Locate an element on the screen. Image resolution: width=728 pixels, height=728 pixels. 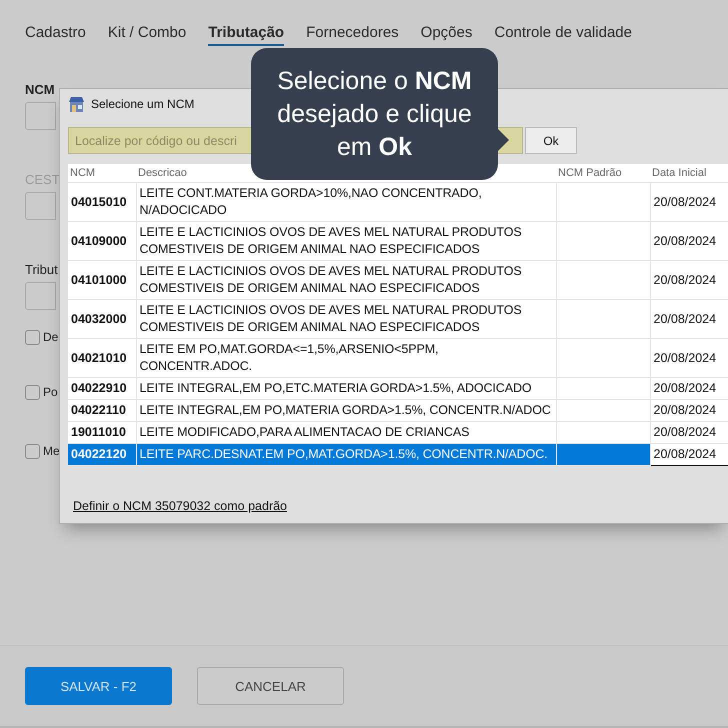
table-row: 04021010 LEITE EM PO,MAT.GORDA<=1,5%,ARSENIO<5PPM, CONCENTR.ADOC. 20/08/2024 is located at coordinates (398, 358).